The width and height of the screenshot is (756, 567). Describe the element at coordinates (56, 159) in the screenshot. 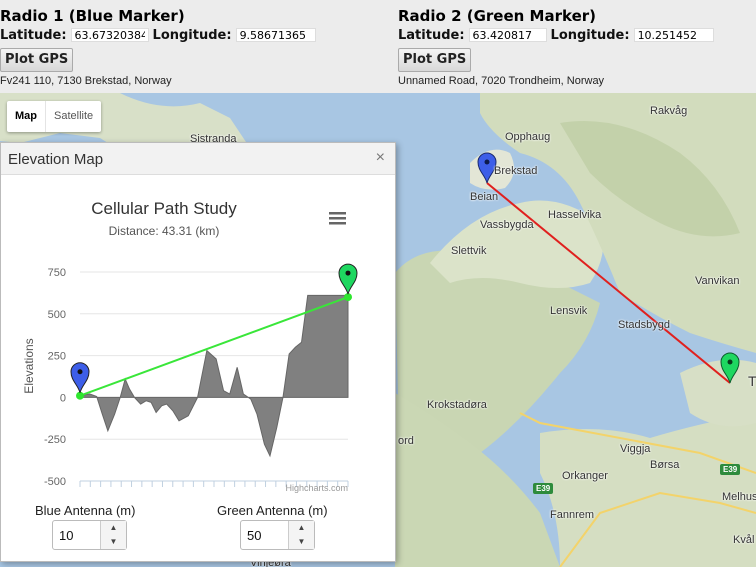

I see `dialog-title: Elevation Map` at that location.